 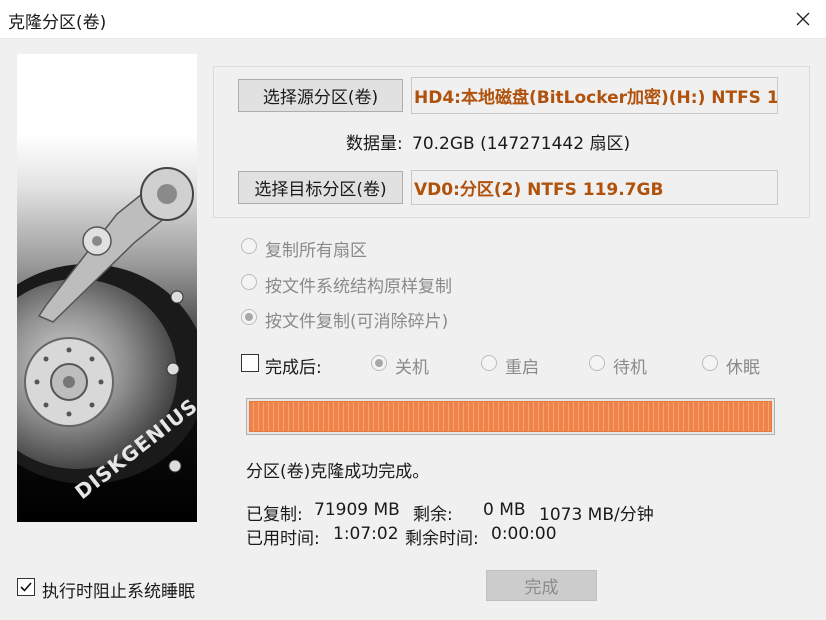 What do you see at coordinates (541, 585) in the screenshot?
I see `finish-button: 完成` at bounding box center [541, 585].